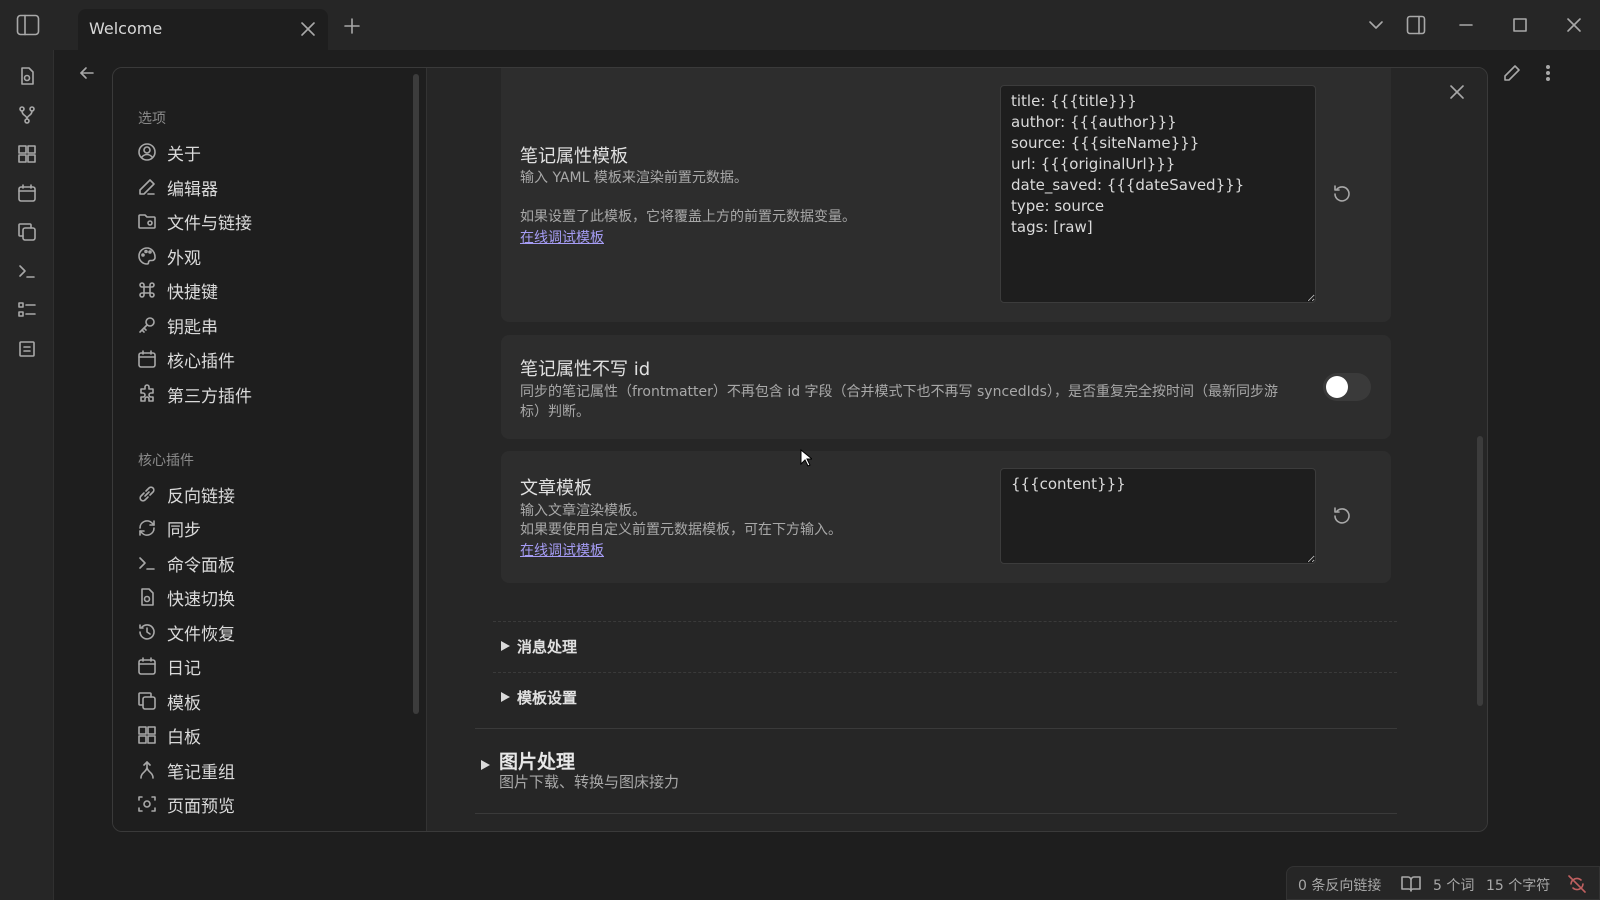  What do you see at coordinates (945, 646) in the screenshot?
I see `section-message-handling: 消息处理` at bounding box center [945, 646].